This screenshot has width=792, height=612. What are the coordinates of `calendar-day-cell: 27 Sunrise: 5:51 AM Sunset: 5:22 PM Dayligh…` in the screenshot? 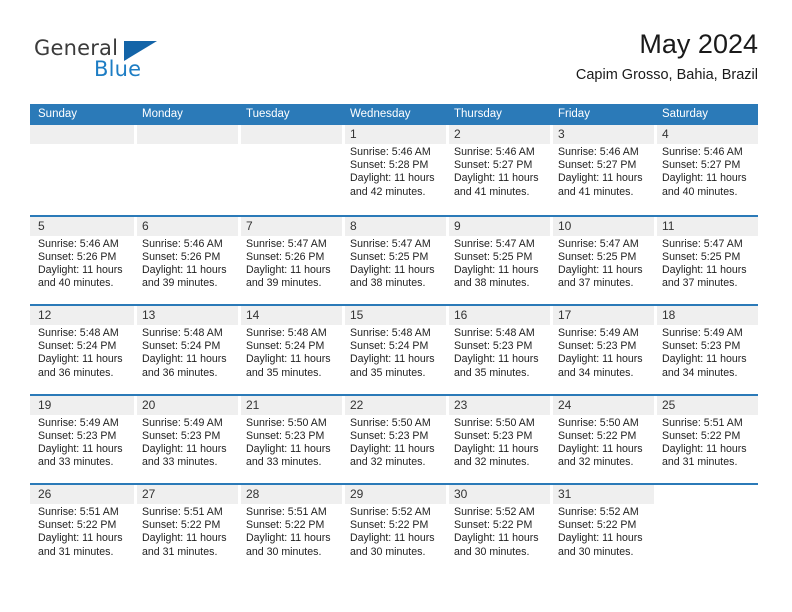 It's located at (186, 529).